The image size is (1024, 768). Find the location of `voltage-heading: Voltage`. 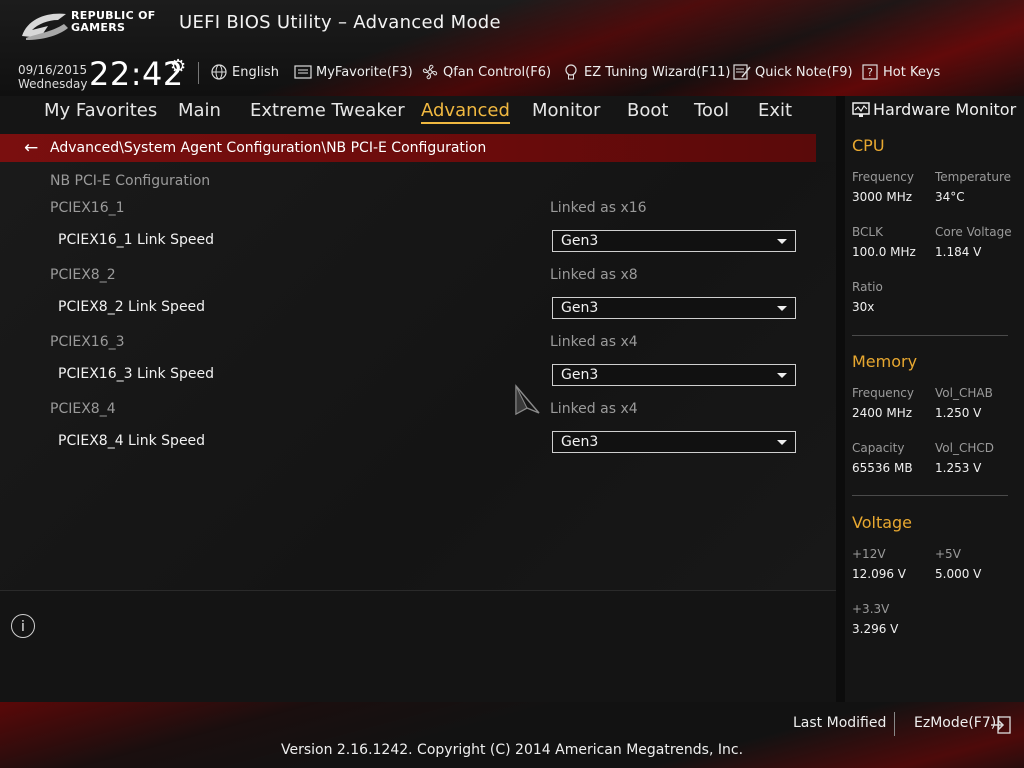

voltage-heading: Voltage is located at coordinates (882, 522).